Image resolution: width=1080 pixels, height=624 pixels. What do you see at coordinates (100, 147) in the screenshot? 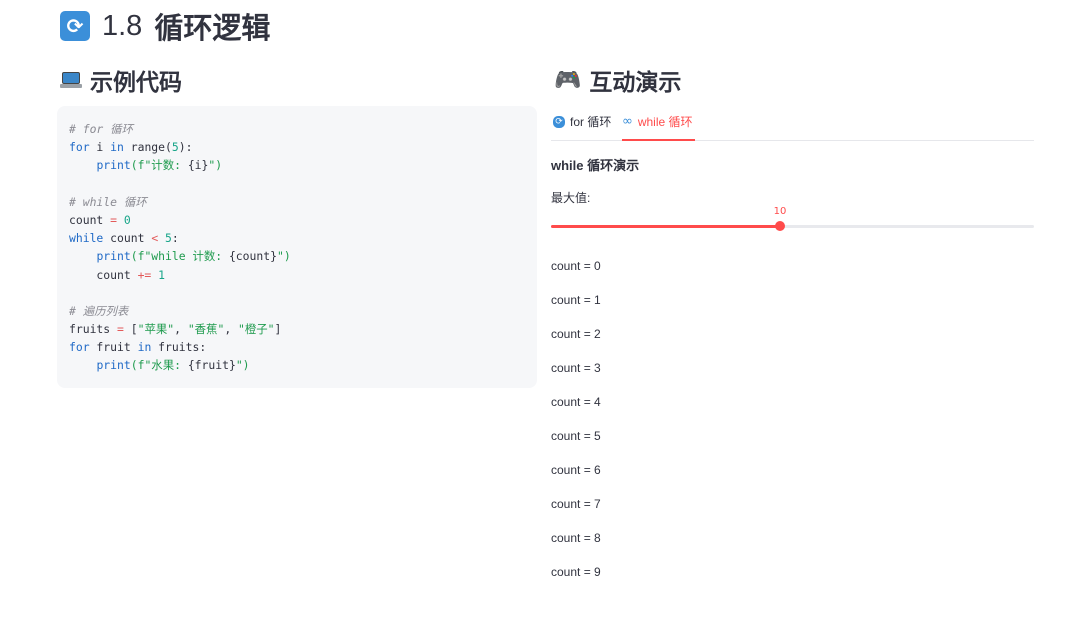
I see `code-token: i` at bounding box center [100, 147].